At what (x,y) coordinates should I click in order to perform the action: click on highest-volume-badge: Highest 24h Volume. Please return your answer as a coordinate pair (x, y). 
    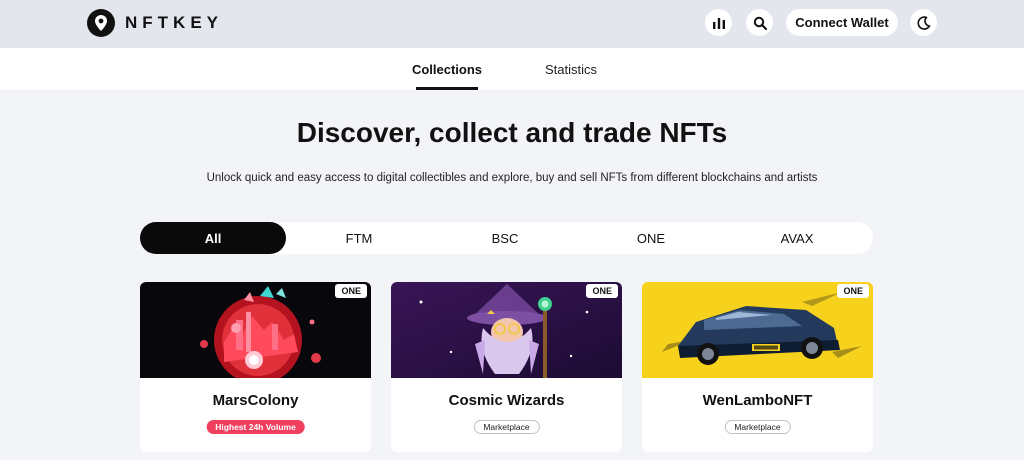
    Looking at the image, I should click on (255, 427).